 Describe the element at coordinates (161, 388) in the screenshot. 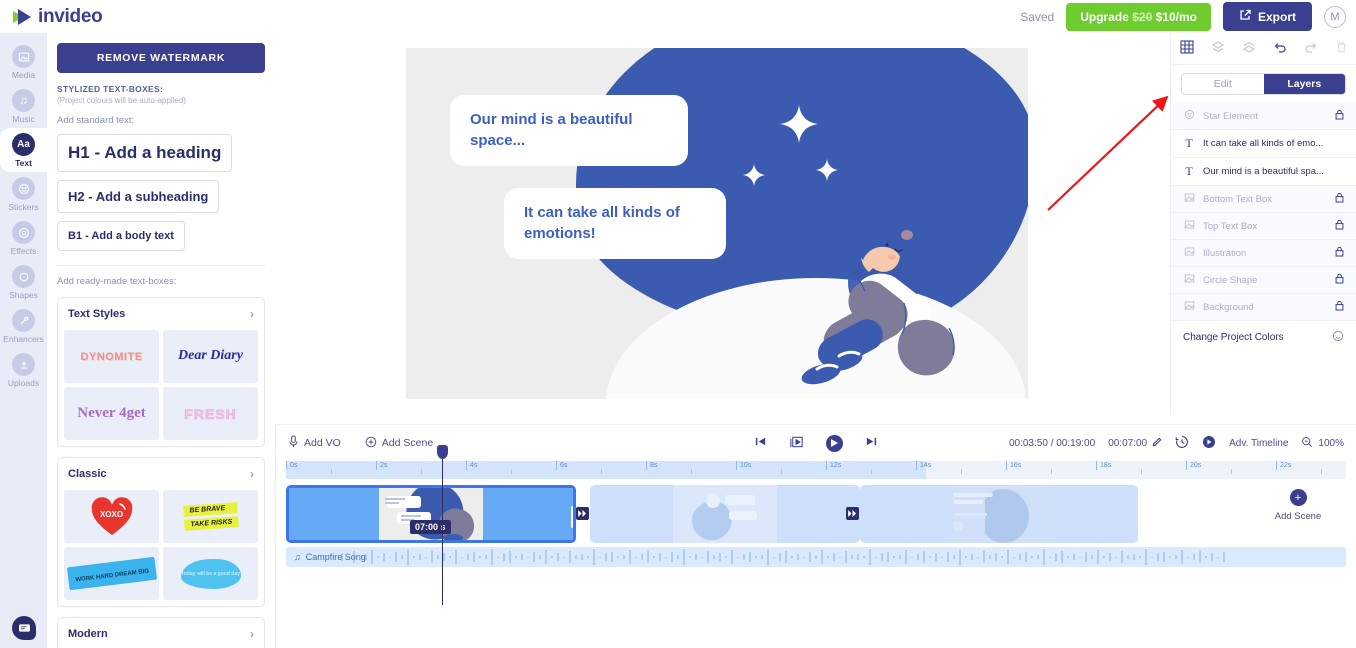

I see `text-styles-grid: DYNOMITE Dear Diary Never 4get FRESH` at that location.